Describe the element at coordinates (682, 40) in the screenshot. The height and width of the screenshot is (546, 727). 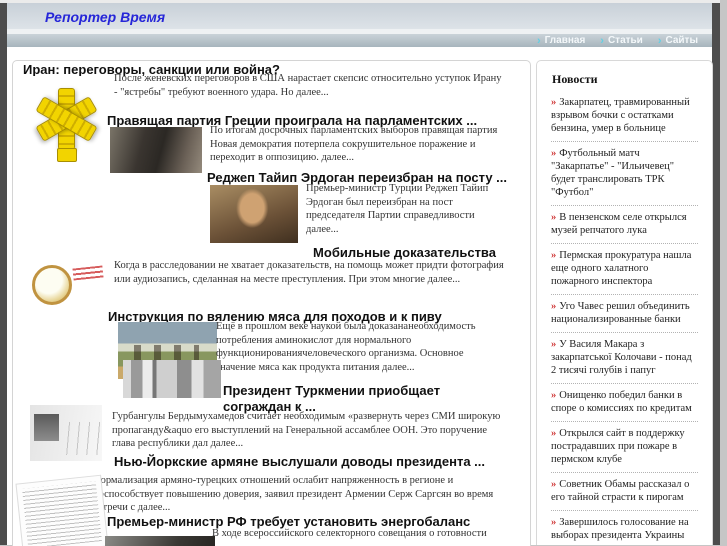
I see `nav-item-label: Сайты` at that location.